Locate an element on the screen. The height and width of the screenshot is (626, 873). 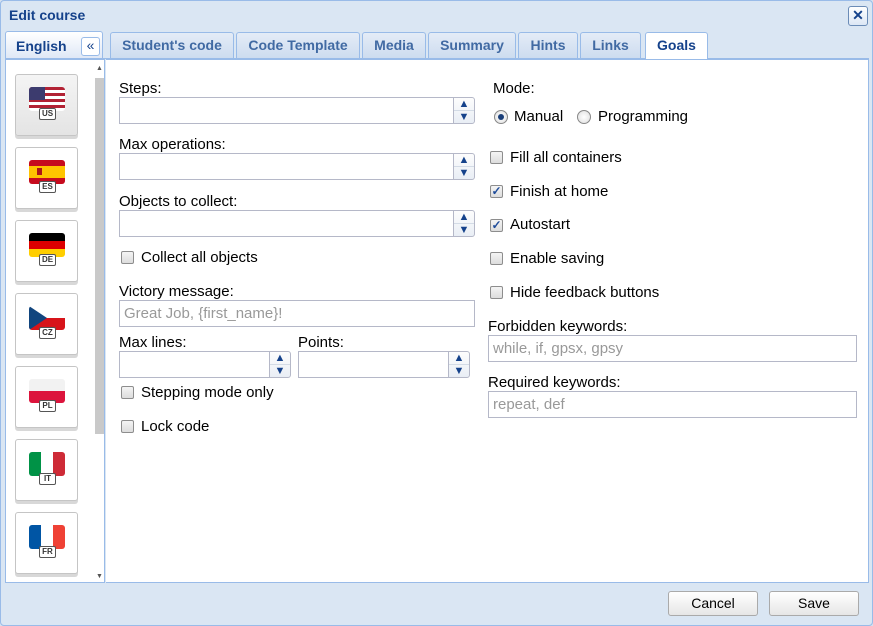
max-lines-input is located at coordinates (194, 364).